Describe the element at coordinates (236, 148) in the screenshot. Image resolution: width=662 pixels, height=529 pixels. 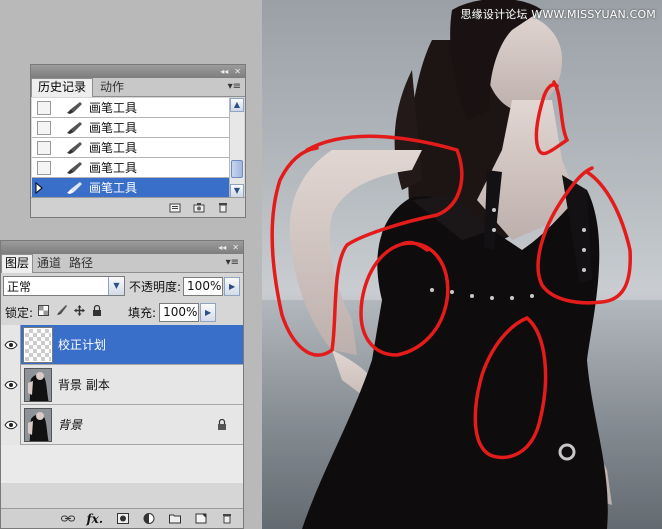
I see `history-scrollbar: ▲ ▼` at that location.